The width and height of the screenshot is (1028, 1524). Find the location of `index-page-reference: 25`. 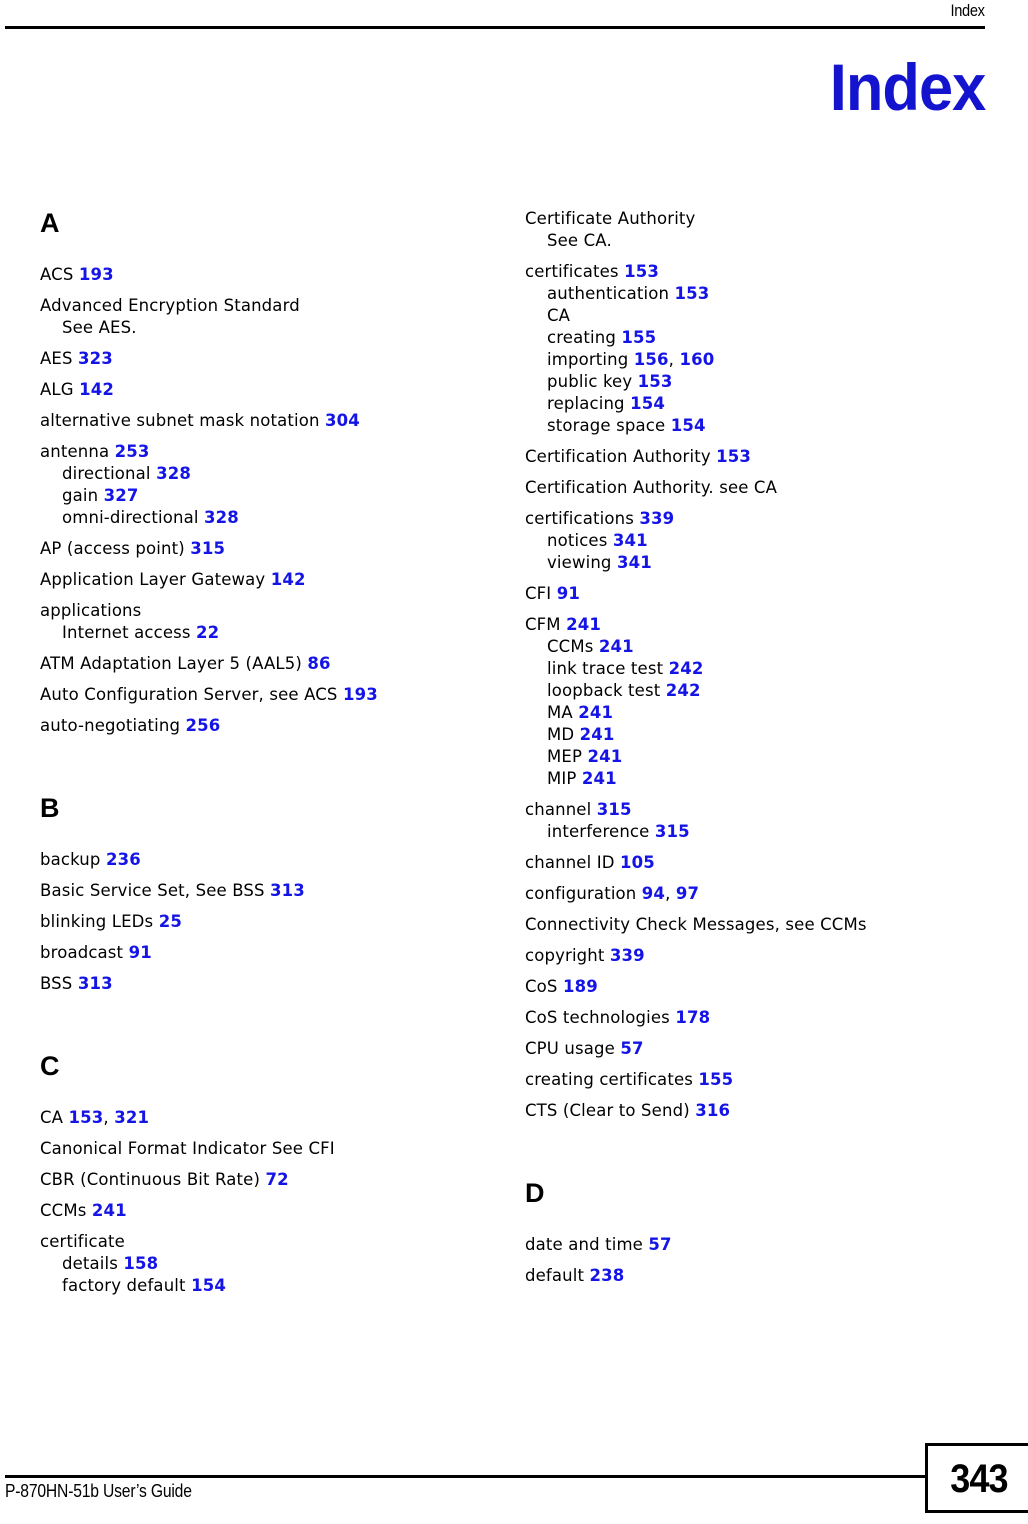

index-page-reference: 25 is located at coordinates (170, 921).